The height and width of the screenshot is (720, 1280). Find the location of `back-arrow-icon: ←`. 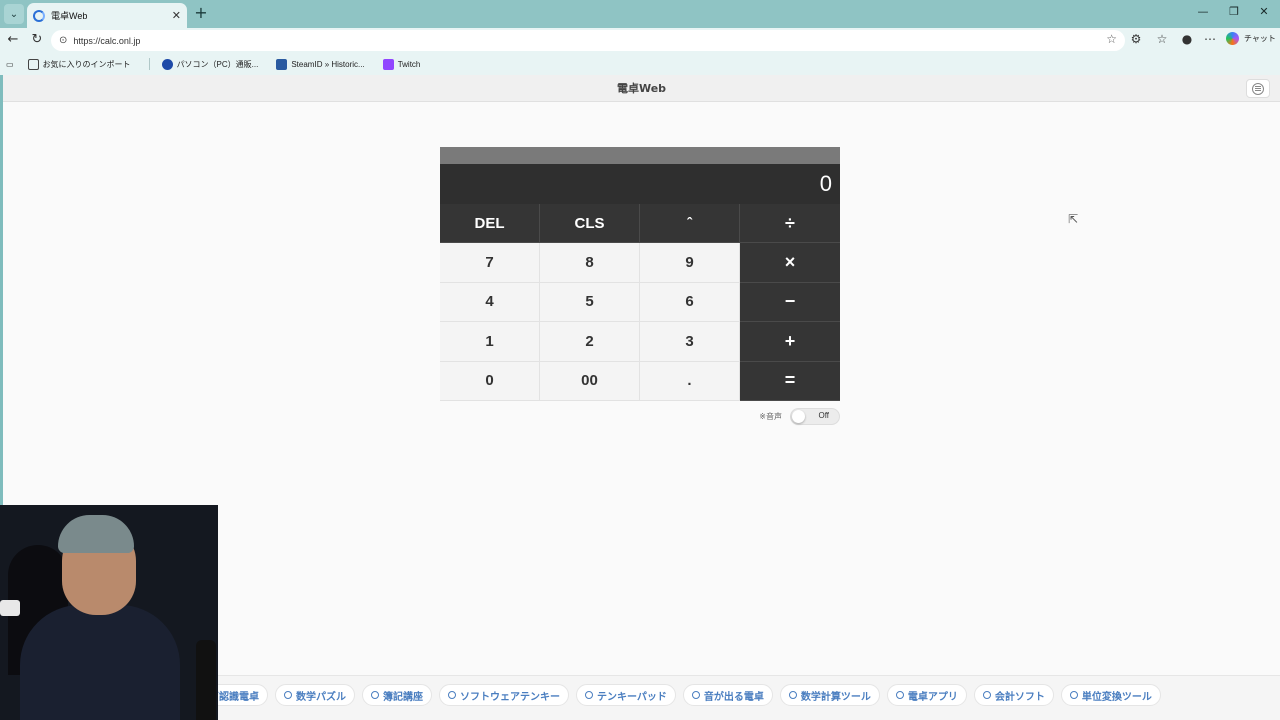

back-arrow-icon: ← is located at coordinates (13, 39).